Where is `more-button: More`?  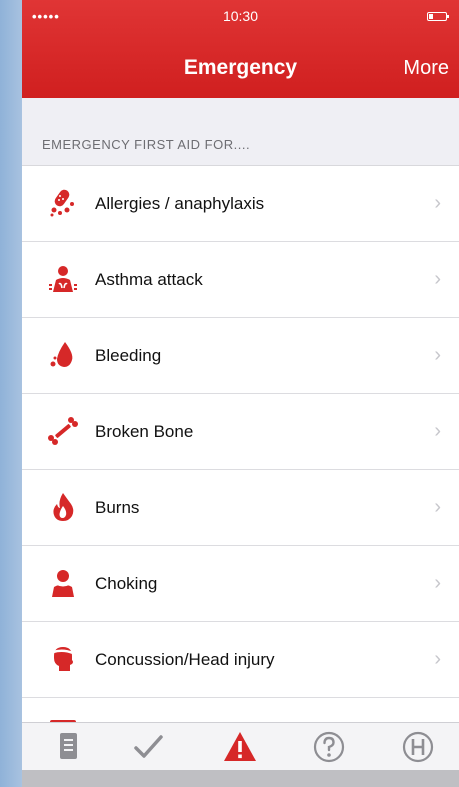
more-button: More is located at coordinates (426, 68).